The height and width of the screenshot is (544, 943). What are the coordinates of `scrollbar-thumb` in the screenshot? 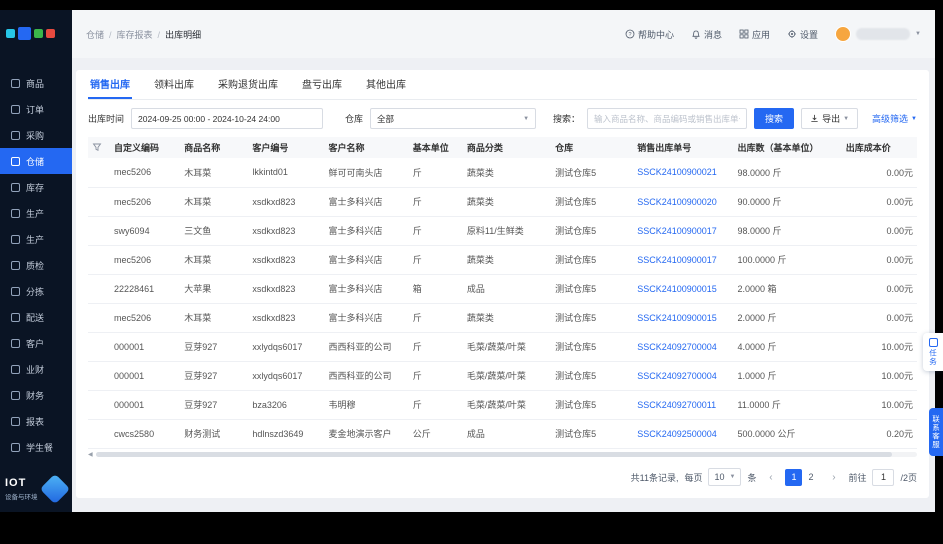 It's located at (494, 454).